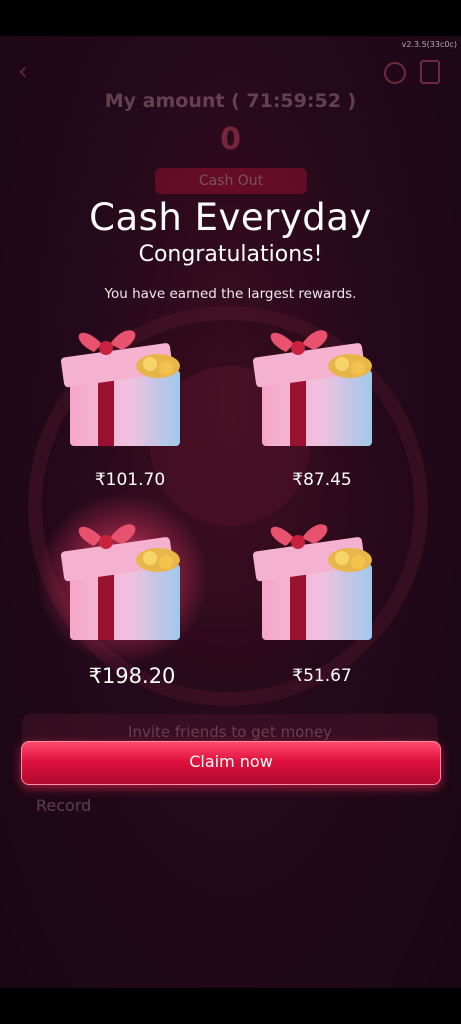 This screenshot has width=461, height=1024. I want to click on reward-amount: ₹87.45, so click(322, 480).